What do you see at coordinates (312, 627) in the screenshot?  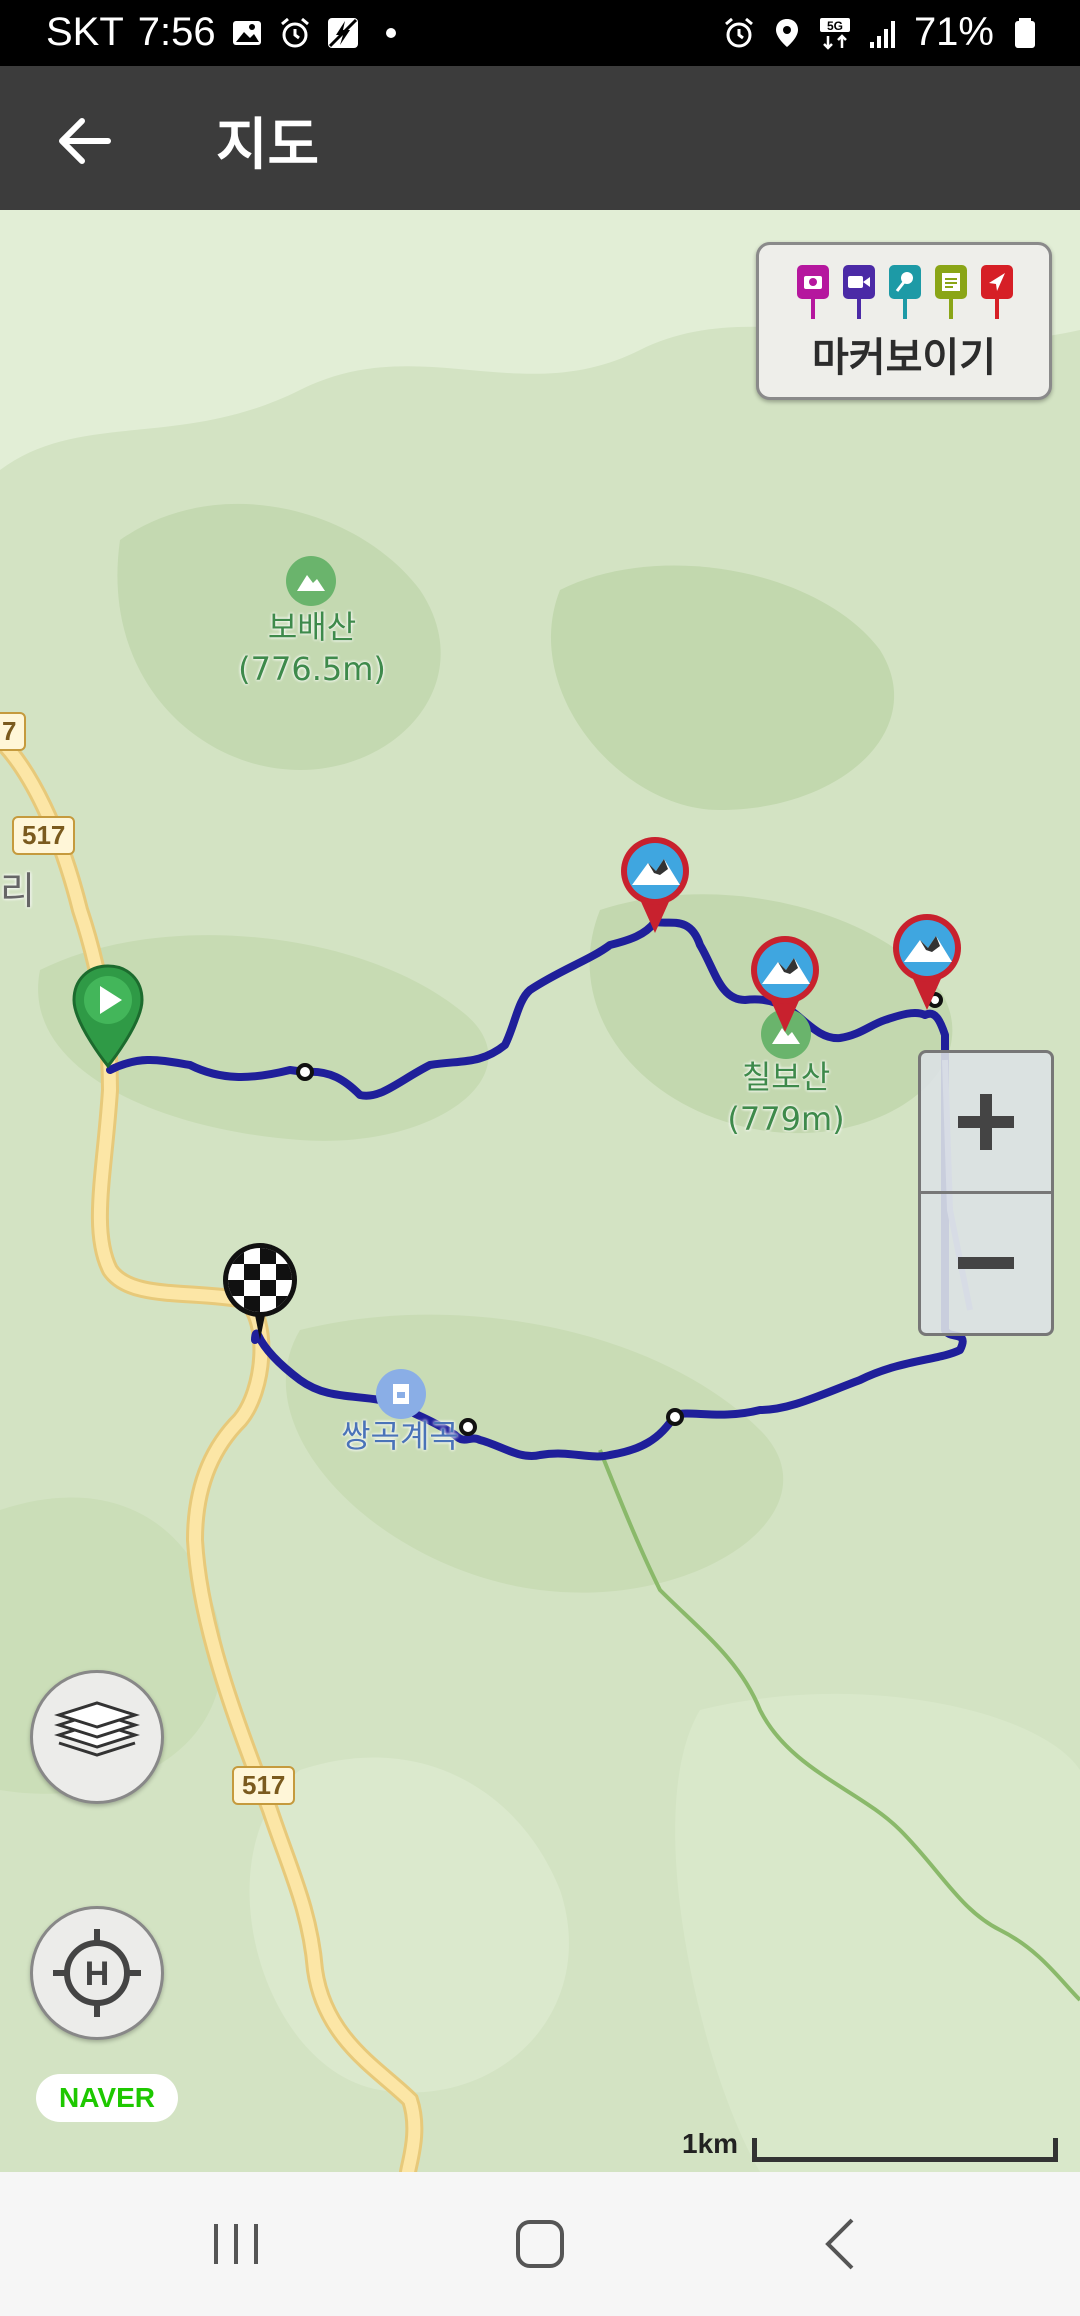 I see `mountain-name: 보배산` at bounding box center [312, 627].